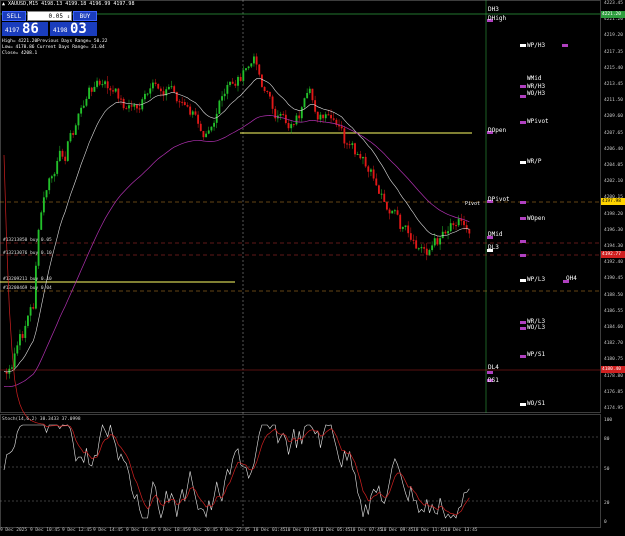  What do you see at coordinates (85, 16) in the screenshot?
I see `buy-button: BUY` at bounding box center [85, 16].